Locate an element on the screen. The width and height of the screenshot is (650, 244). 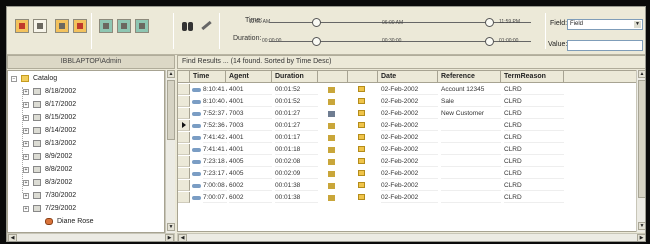
open-folder-button is located at coordinates (62, 26).